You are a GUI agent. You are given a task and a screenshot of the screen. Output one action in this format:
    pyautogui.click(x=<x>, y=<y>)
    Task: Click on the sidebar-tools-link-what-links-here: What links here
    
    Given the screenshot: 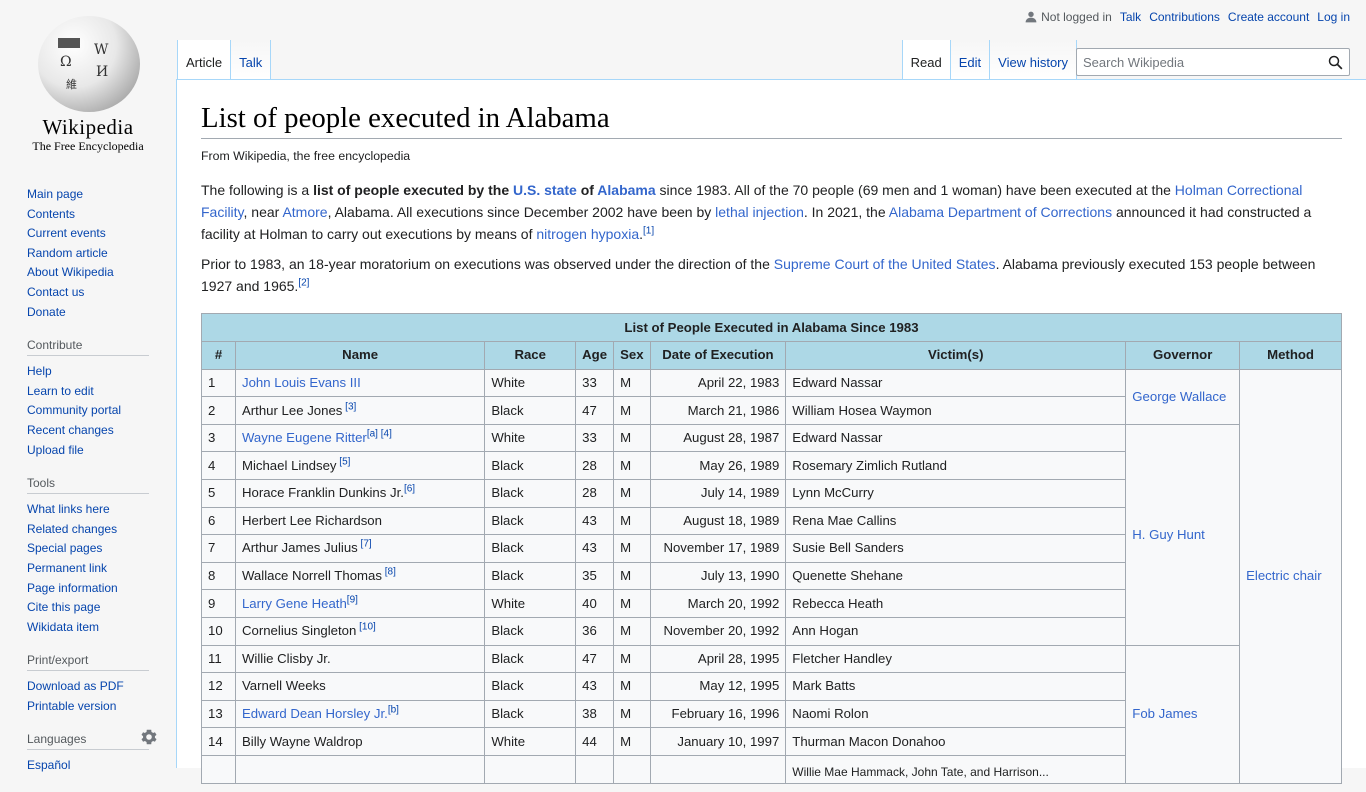 What is the action you would take?
    pyautogui.click(x=68, y=509)
    